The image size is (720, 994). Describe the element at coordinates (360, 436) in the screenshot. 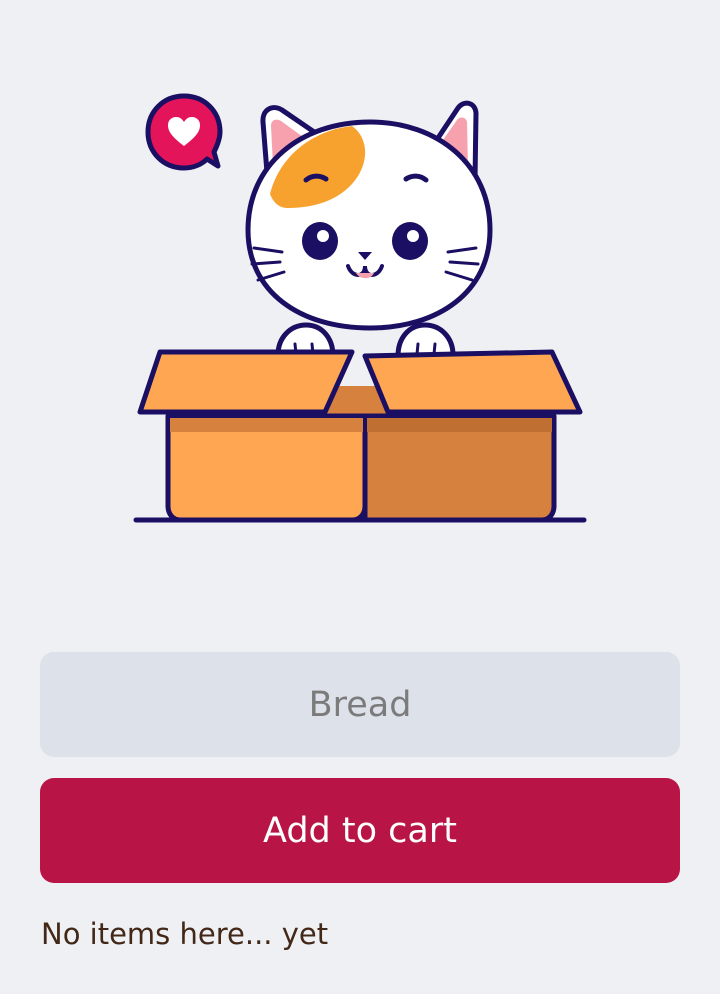

I see `box-icon` at that location.